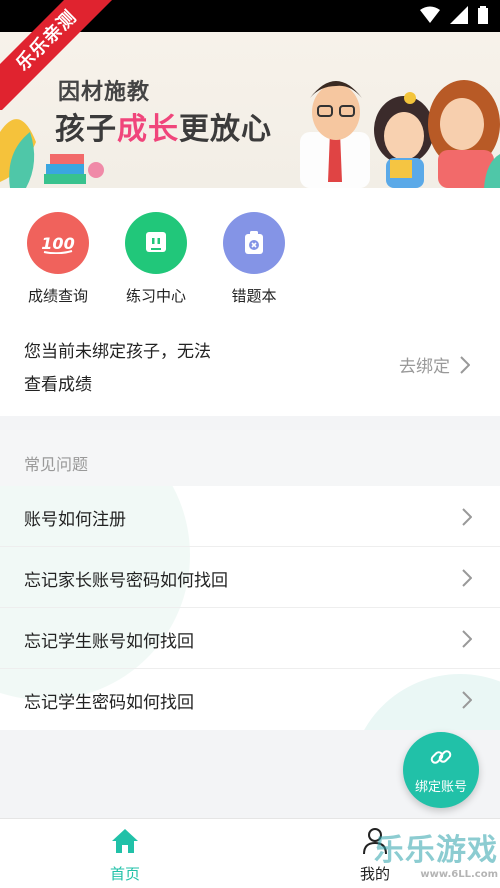  Describe the element at coordinates (483, 15) in the screenshot. I see `battery-icon` at that location.